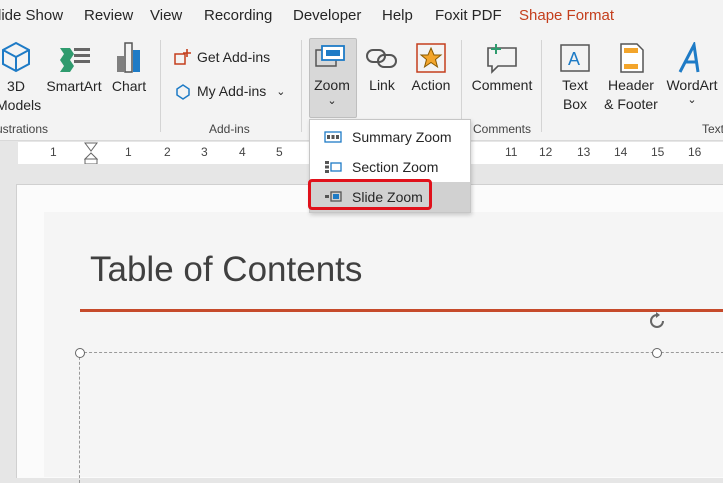  Describe the element at coordinates (332, 85) in the screenshot. I see `zoom-label: Zoom` at that location.